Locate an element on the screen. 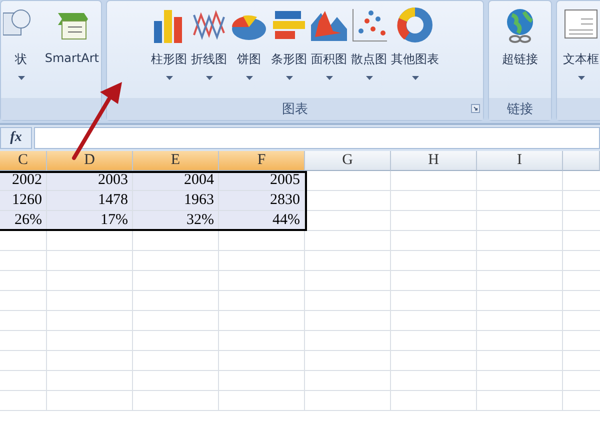 The image size is (600, 424). column-header is located at coordinates (581, 161).